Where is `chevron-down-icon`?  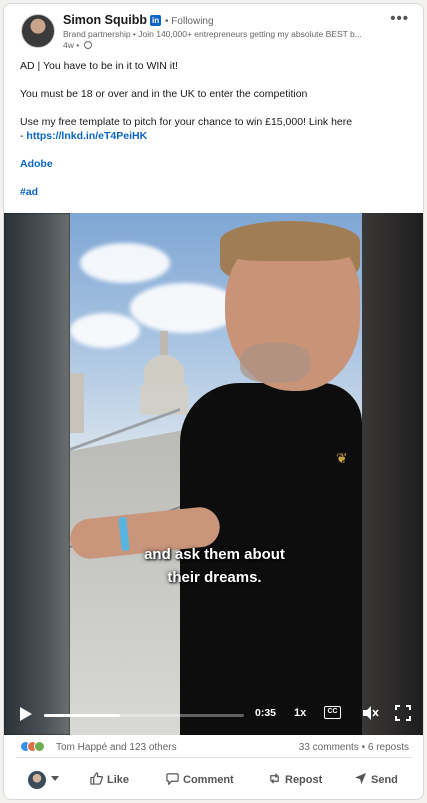
chevron-down-icon is located at coordinates (55, 778).